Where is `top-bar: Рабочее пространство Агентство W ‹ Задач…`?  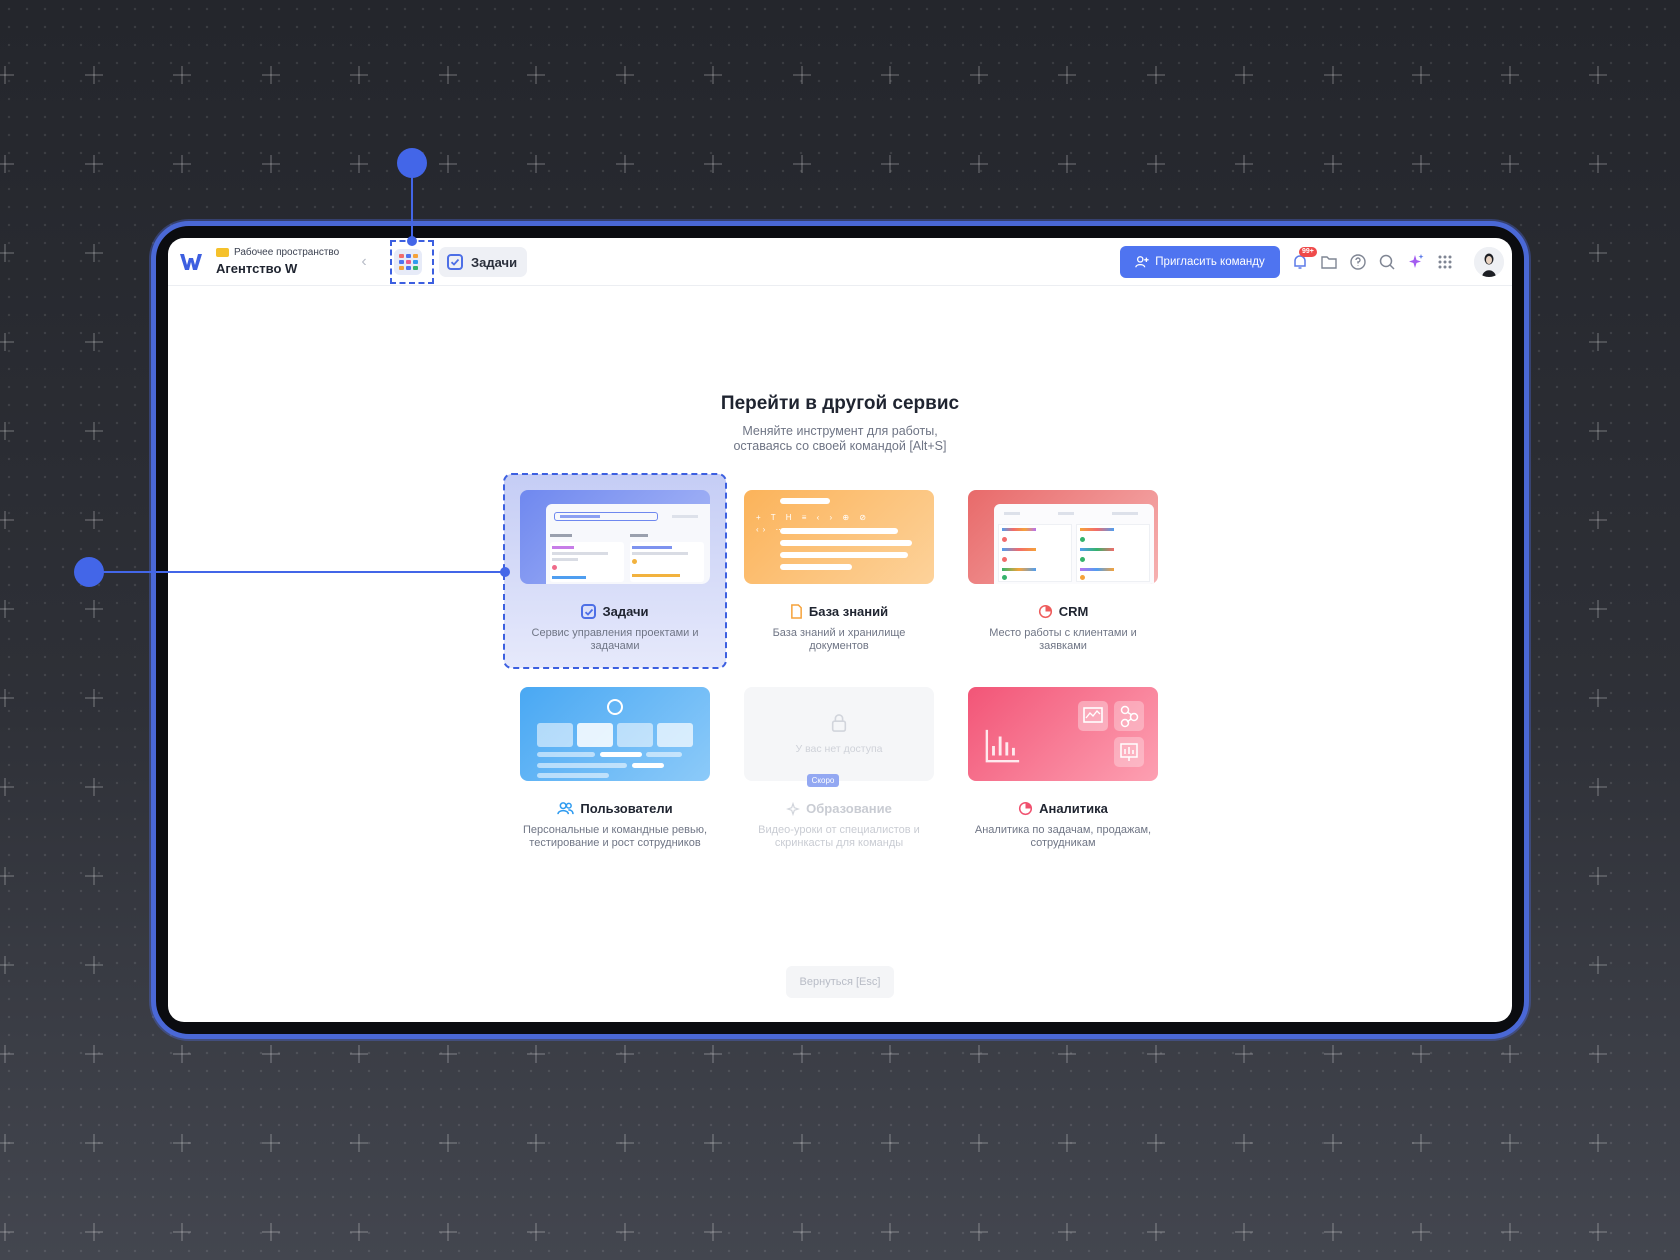
top-bar: Рабочее пространство Агентство W ‹ Задач… is located at coordinates (840, 262).